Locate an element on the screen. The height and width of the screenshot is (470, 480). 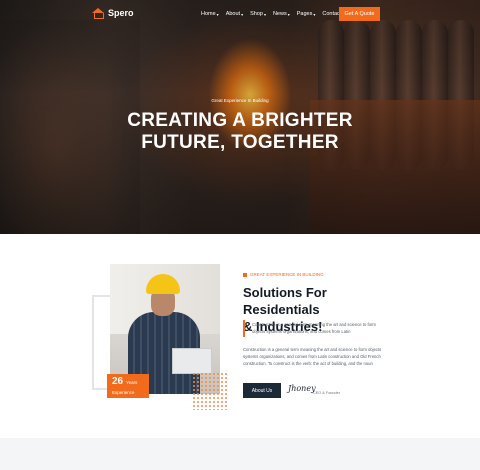
experience-badge: 26 Years Experience is located at coordinates (128, 386).